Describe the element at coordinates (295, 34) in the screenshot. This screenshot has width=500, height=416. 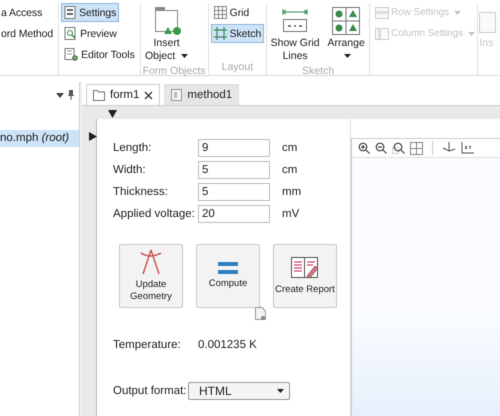
I see `ribbon-button: Show Grid Lines` at that location.